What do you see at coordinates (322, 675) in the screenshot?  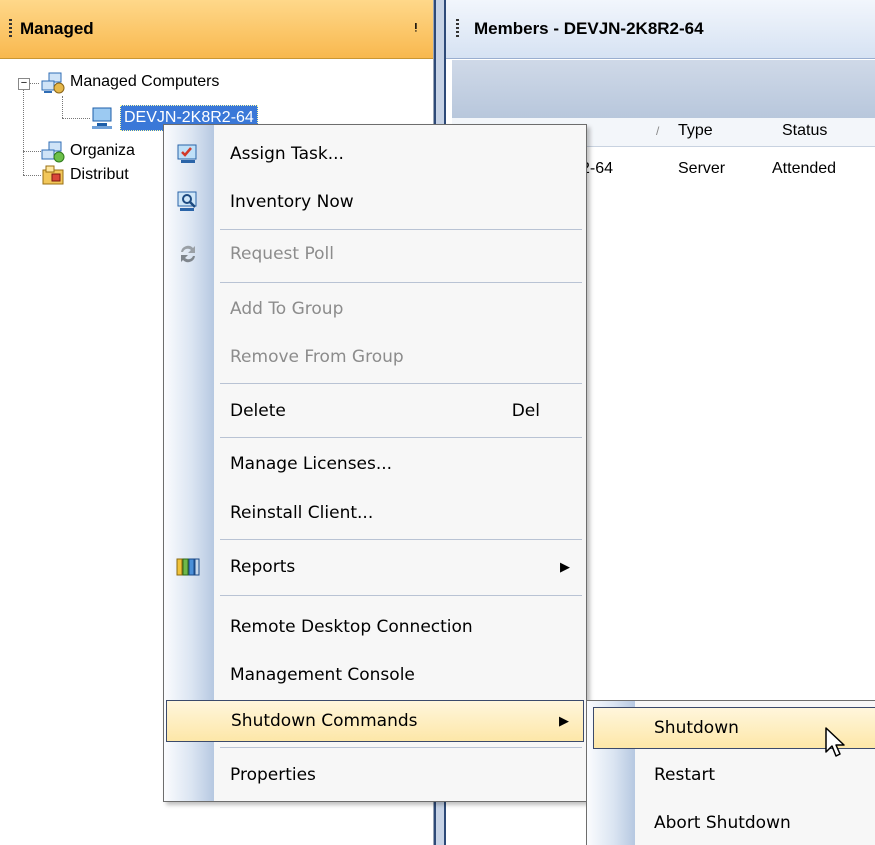 I see `menu-item-label: Management Console` at bounding box center [322, 675].